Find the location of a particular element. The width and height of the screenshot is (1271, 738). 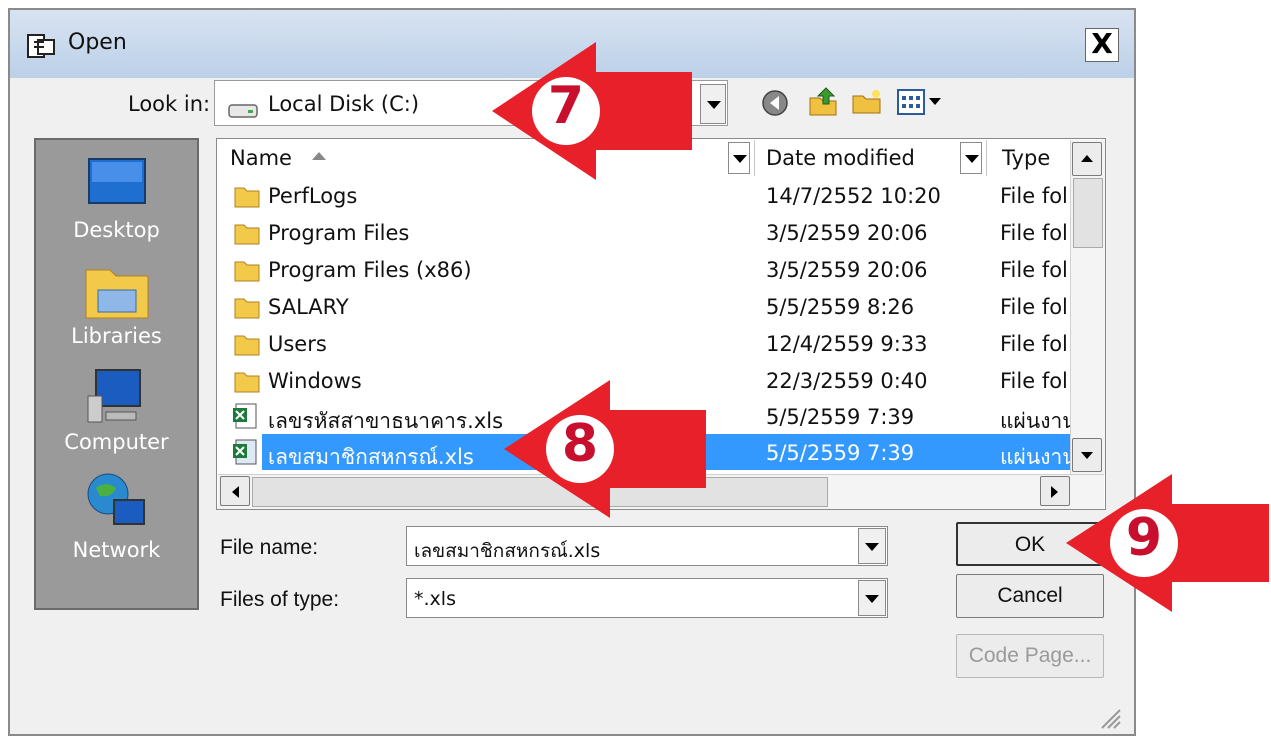

resize-grip-icon is located at coordinates (1110, 718).